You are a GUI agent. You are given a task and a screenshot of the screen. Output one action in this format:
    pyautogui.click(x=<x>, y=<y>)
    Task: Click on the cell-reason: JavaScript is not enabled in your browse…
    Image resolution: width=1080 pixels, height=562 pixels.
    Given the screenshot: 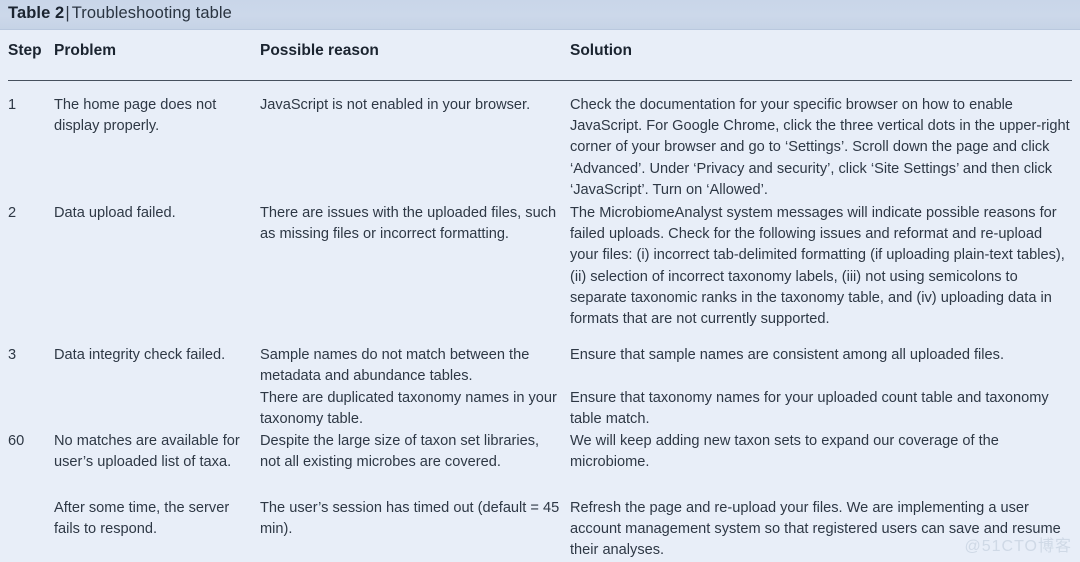 What is the action you would take?
    pyautogui.click(x=395, y=105)
    